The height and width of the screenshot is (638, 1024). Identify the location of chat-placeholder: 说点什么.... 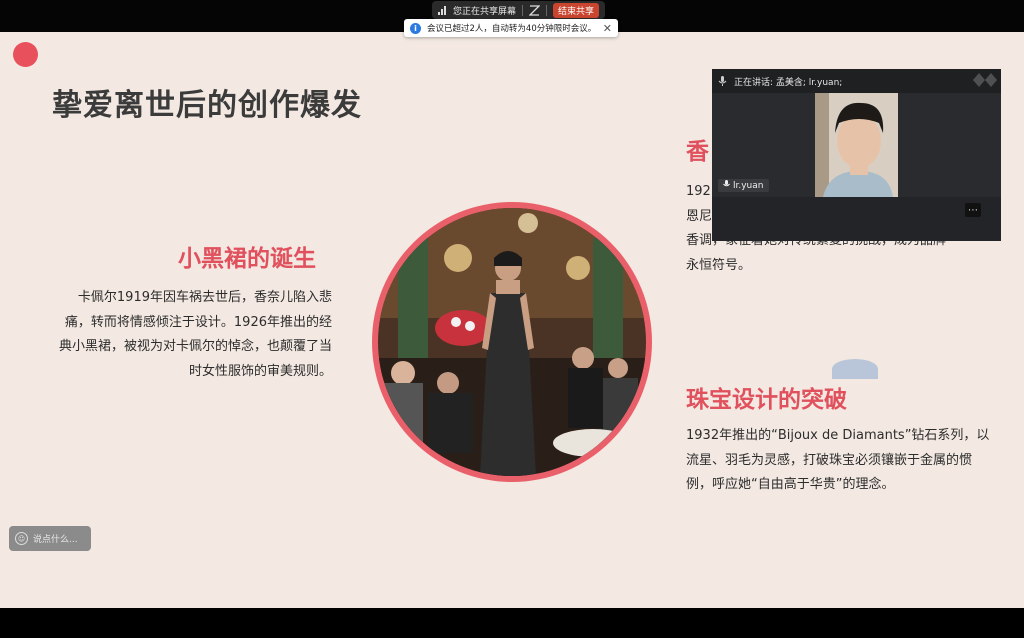
(55, 540).